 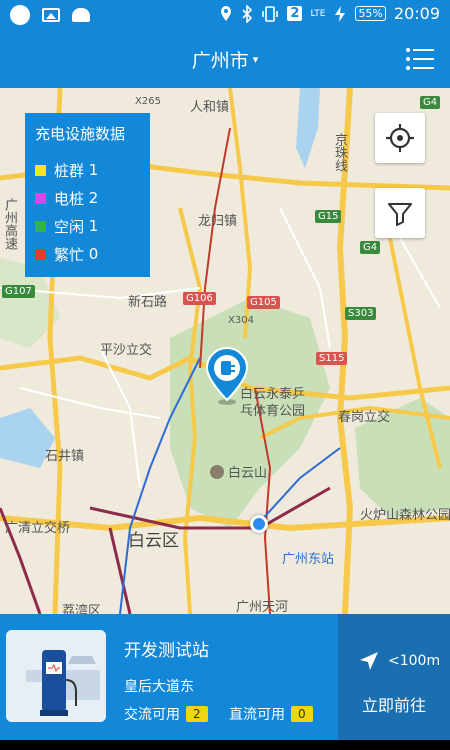 I want to click on navigation-arrow-icon, so click(x=369, y=661).